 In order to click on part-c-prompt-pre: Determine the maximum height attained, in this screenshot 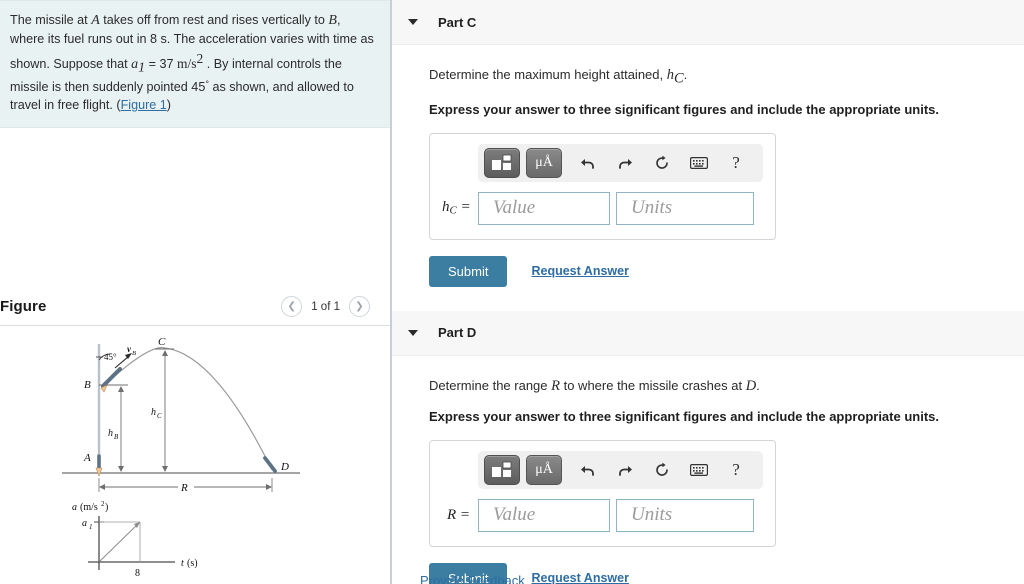, I will do `click(548, 74)`.